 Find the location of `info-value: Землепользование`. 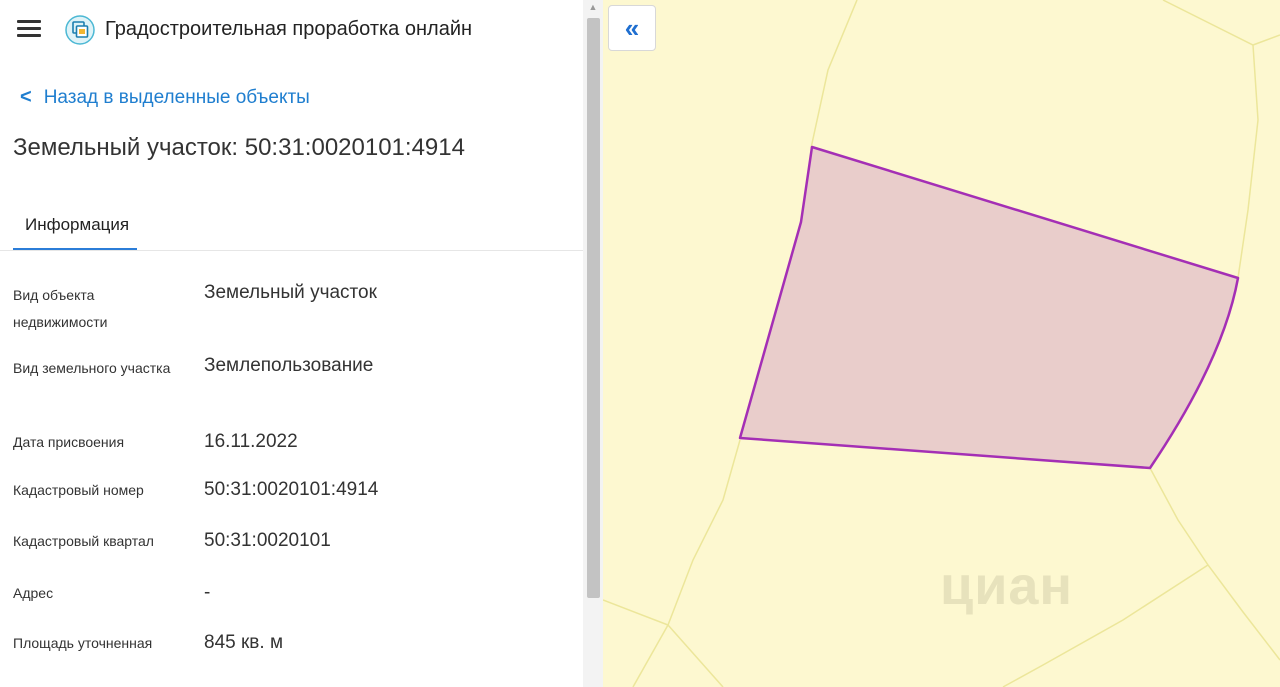

info-value: Землепользование is located at coordinates (289, 365).